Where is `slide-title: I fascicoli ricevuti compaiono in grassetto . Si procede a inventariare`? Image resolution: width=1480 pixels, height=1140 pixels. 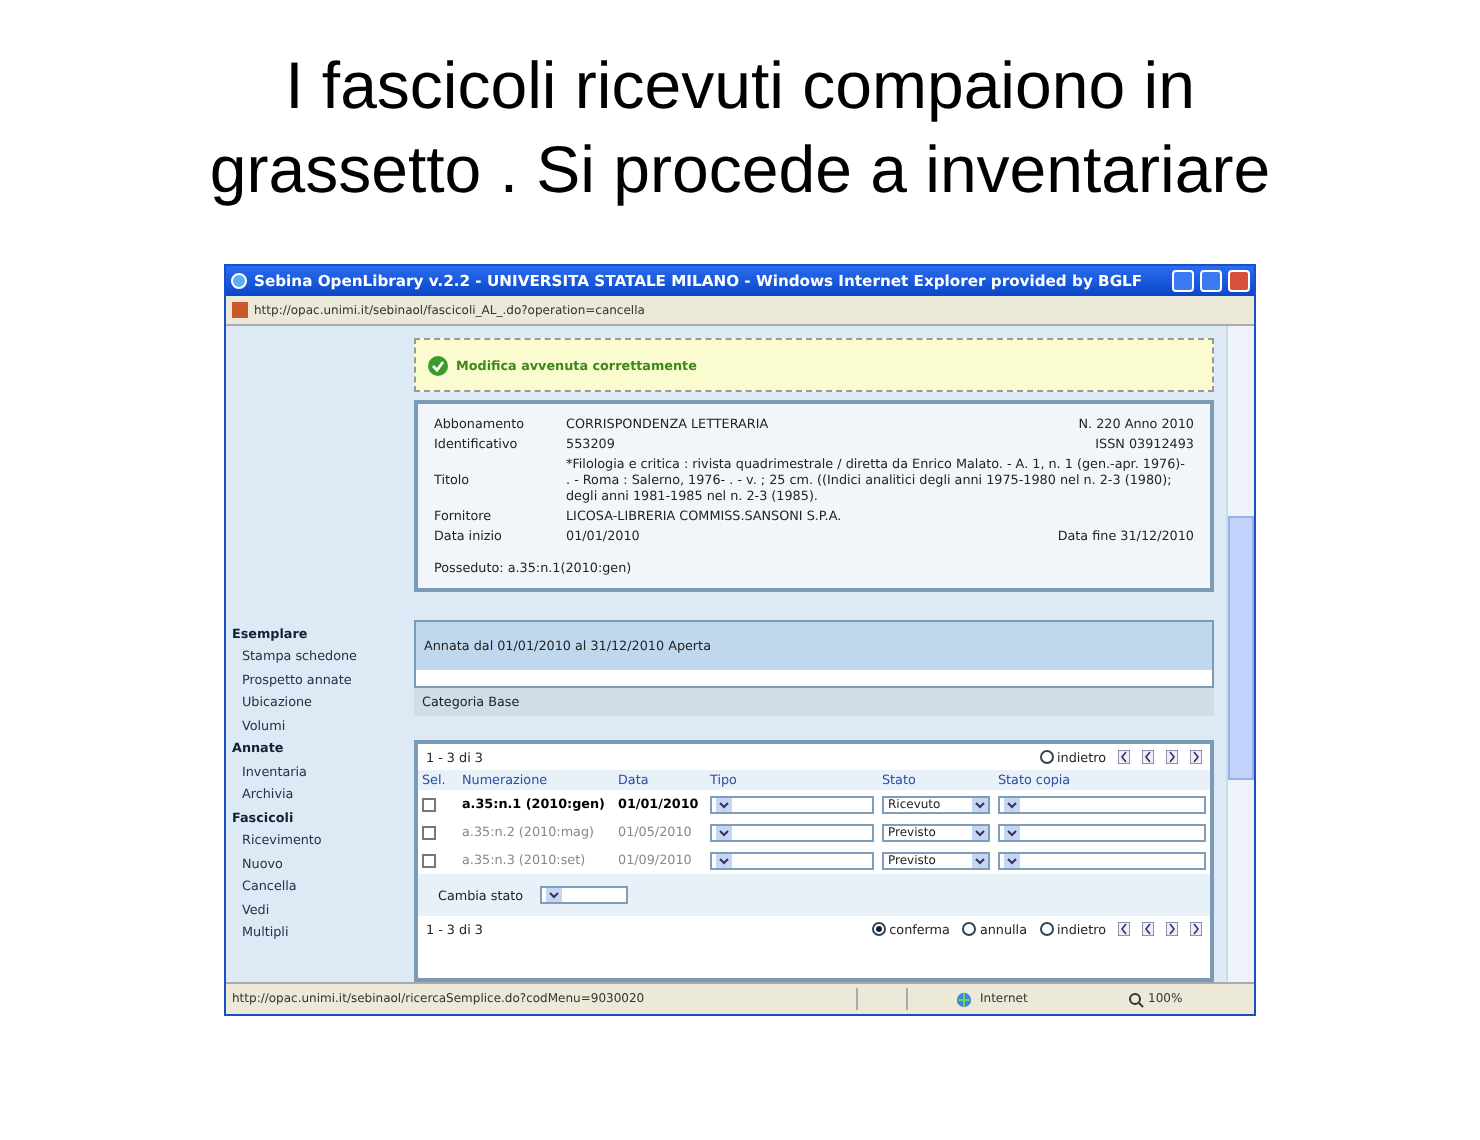
slide-title: I fascicoli ricevuti compaiono in grassetto . Si procede a inventariare is located at coordinates (740, 128).